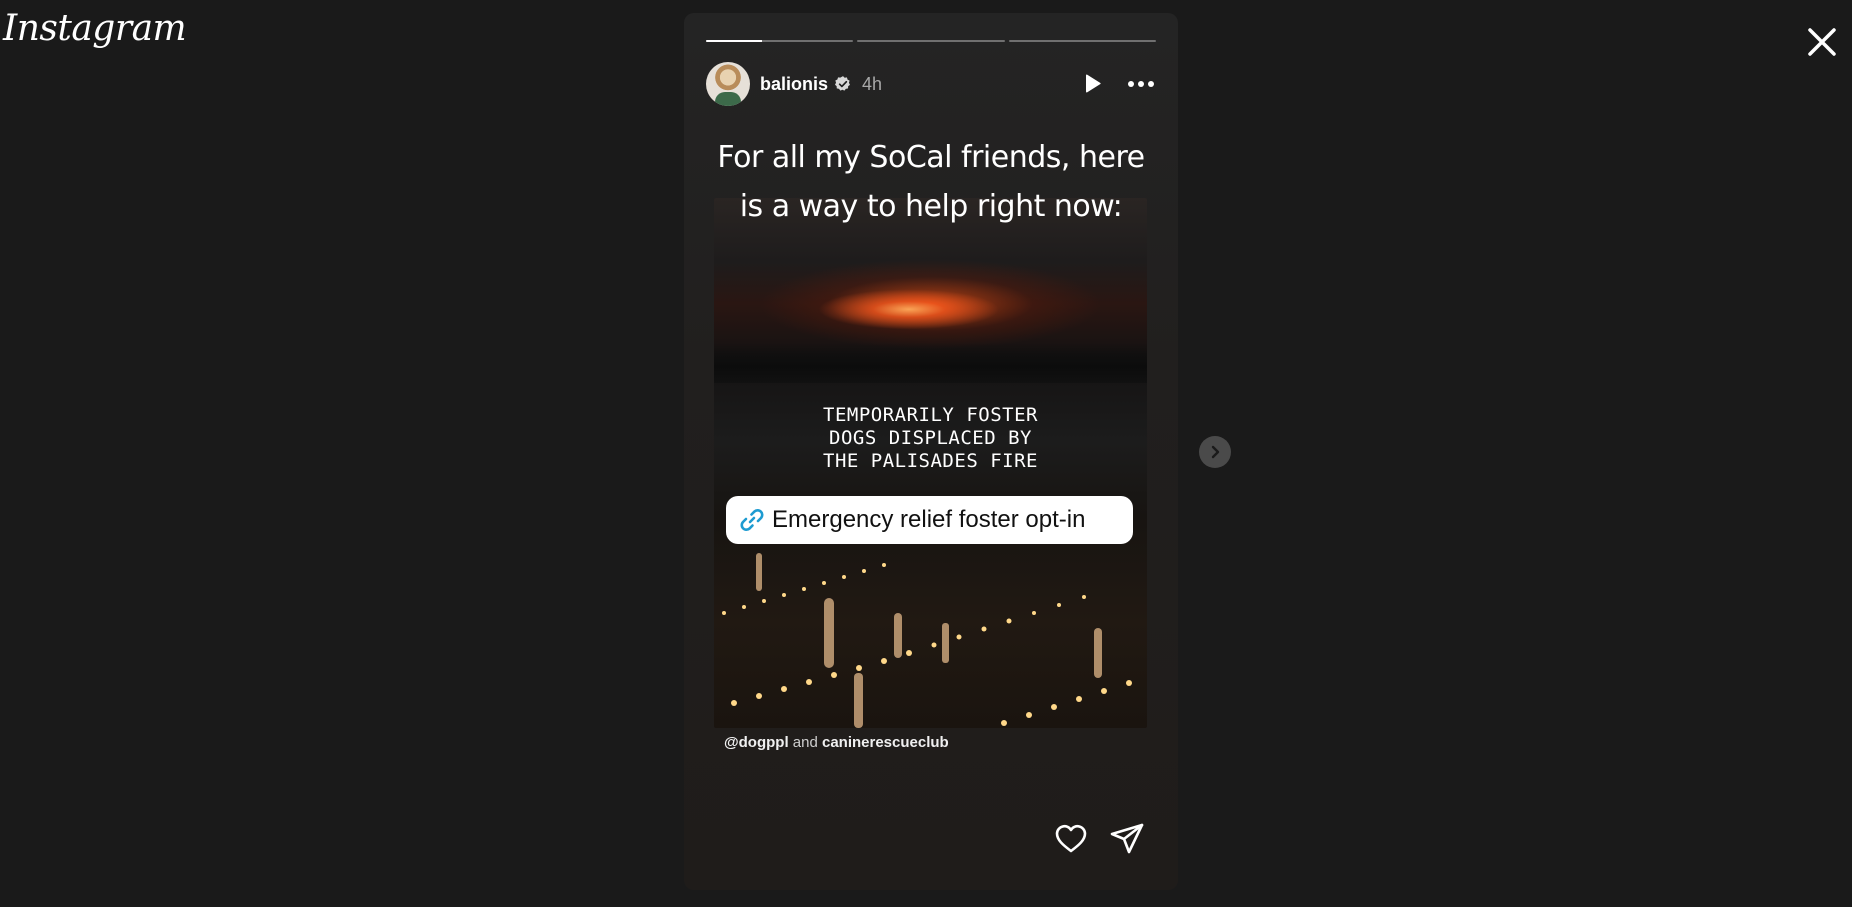  I want to click on link-sticker-label: Emergency relief foster opt-in, so click(929, 519).